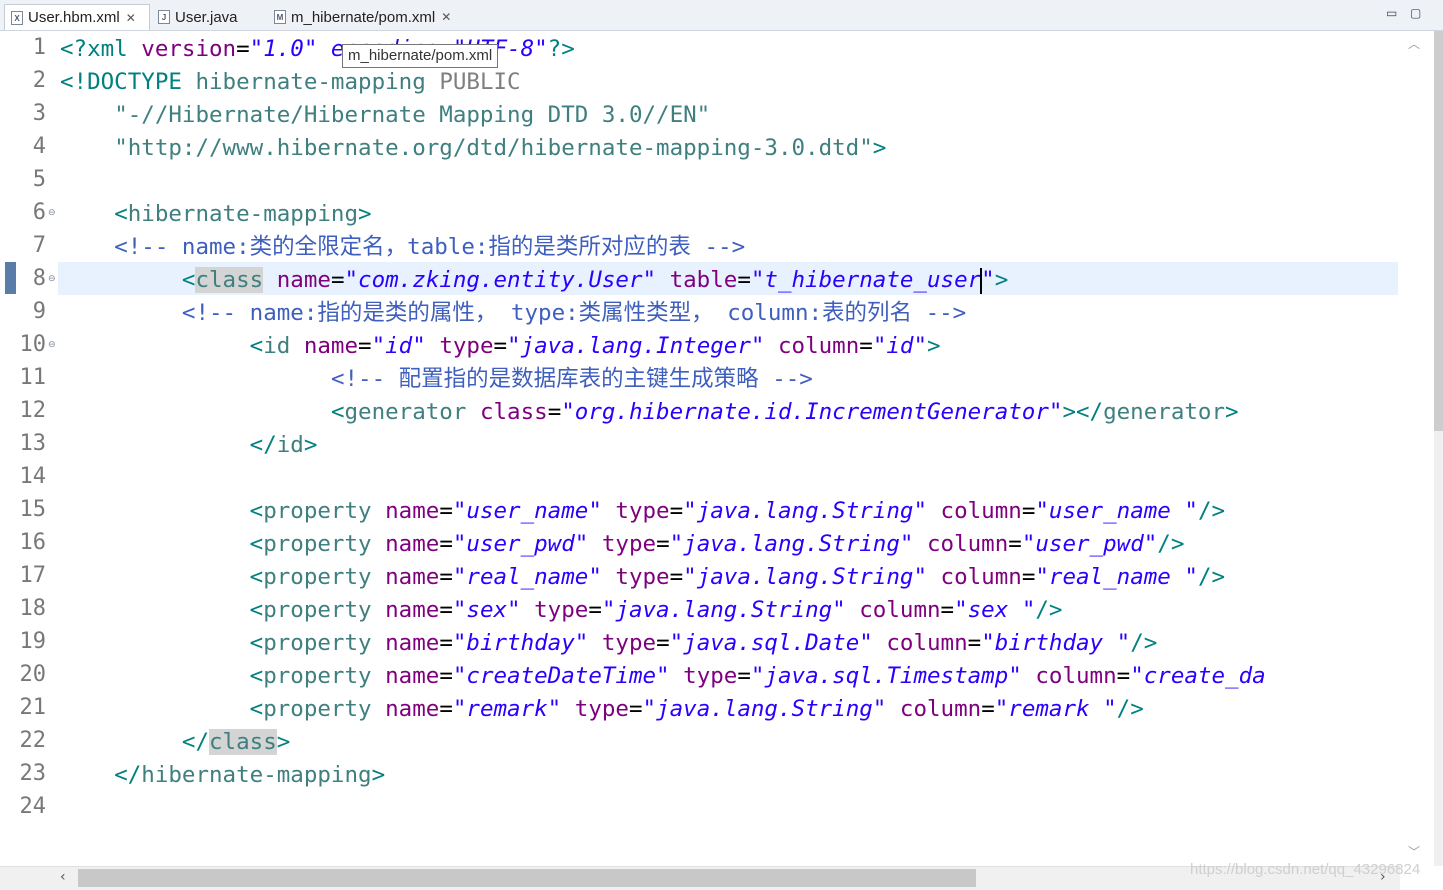 Image resolution: width=1443 pixels, height=890 pixels. I want to click on line-number: 18, so click(33, 608).